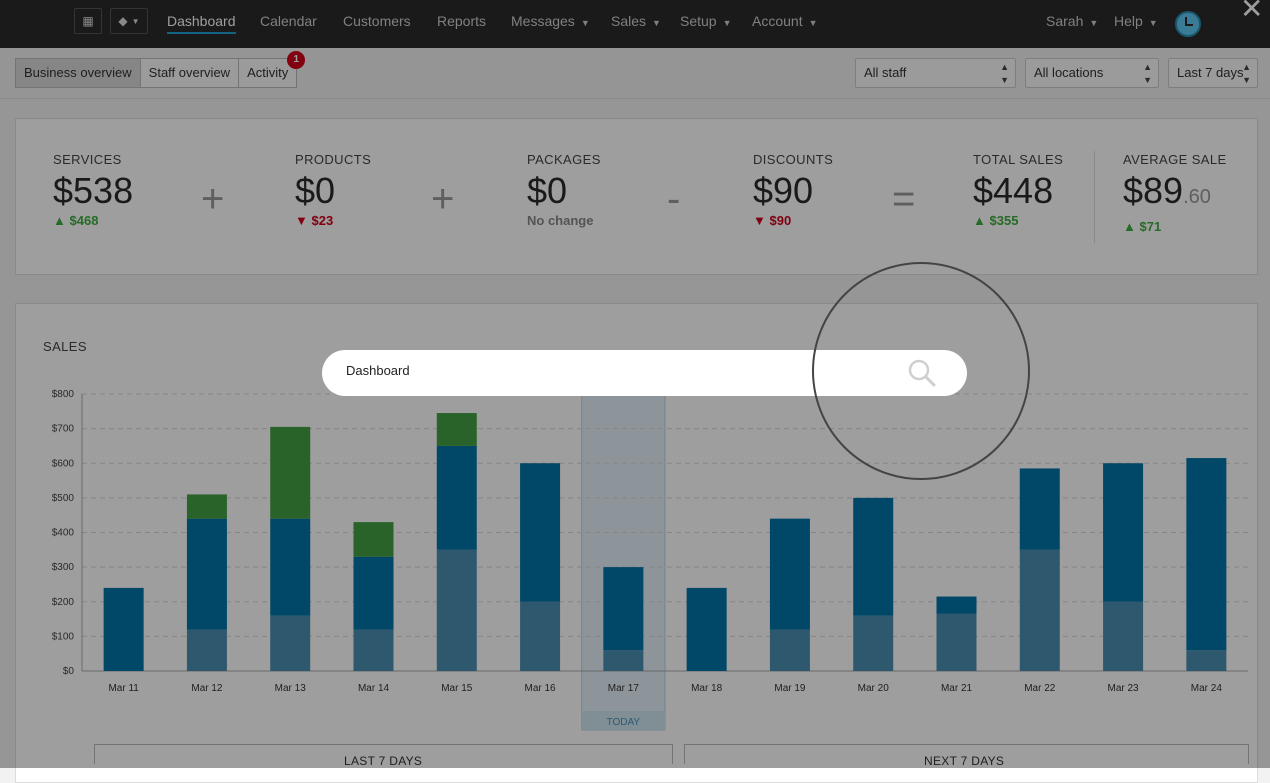 This screenshot has height=783, width=1270. What do you see at coordinates (586, 370) in the screenshot?
I see `search-input` at bounding box center [586, 370].